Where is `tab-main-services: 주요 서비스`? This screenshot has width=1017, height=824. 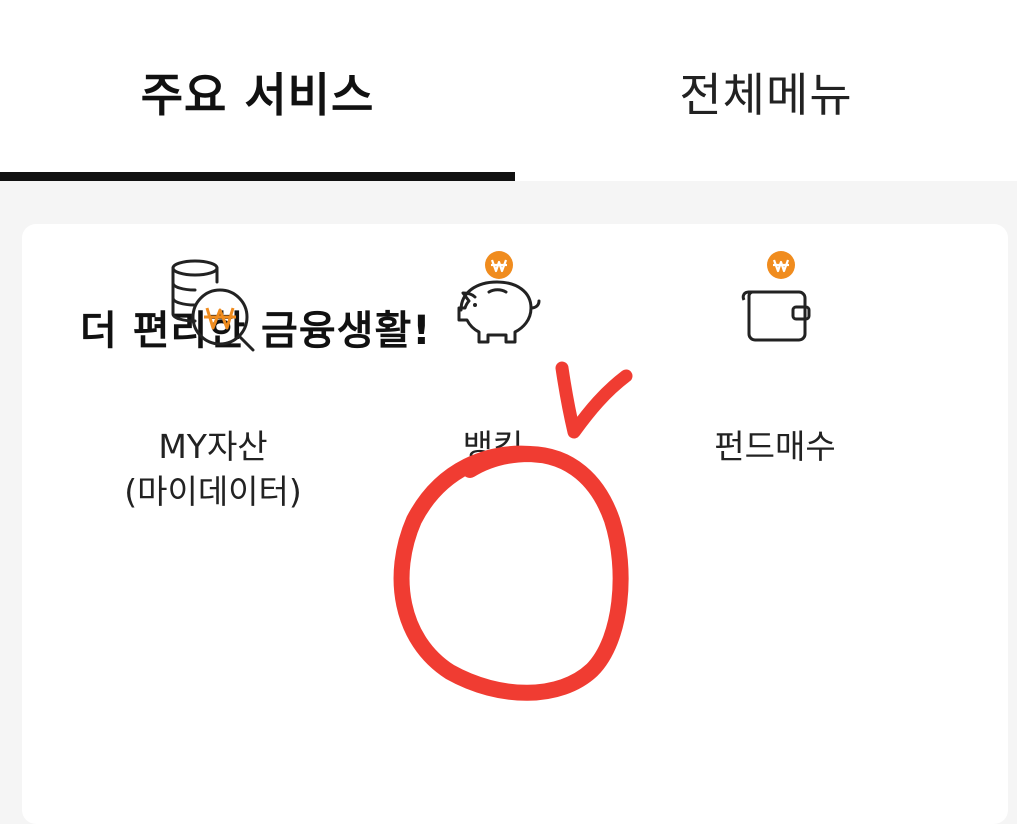
tab-main-services: 주요 서비스 is located at coordinates (257, 90).